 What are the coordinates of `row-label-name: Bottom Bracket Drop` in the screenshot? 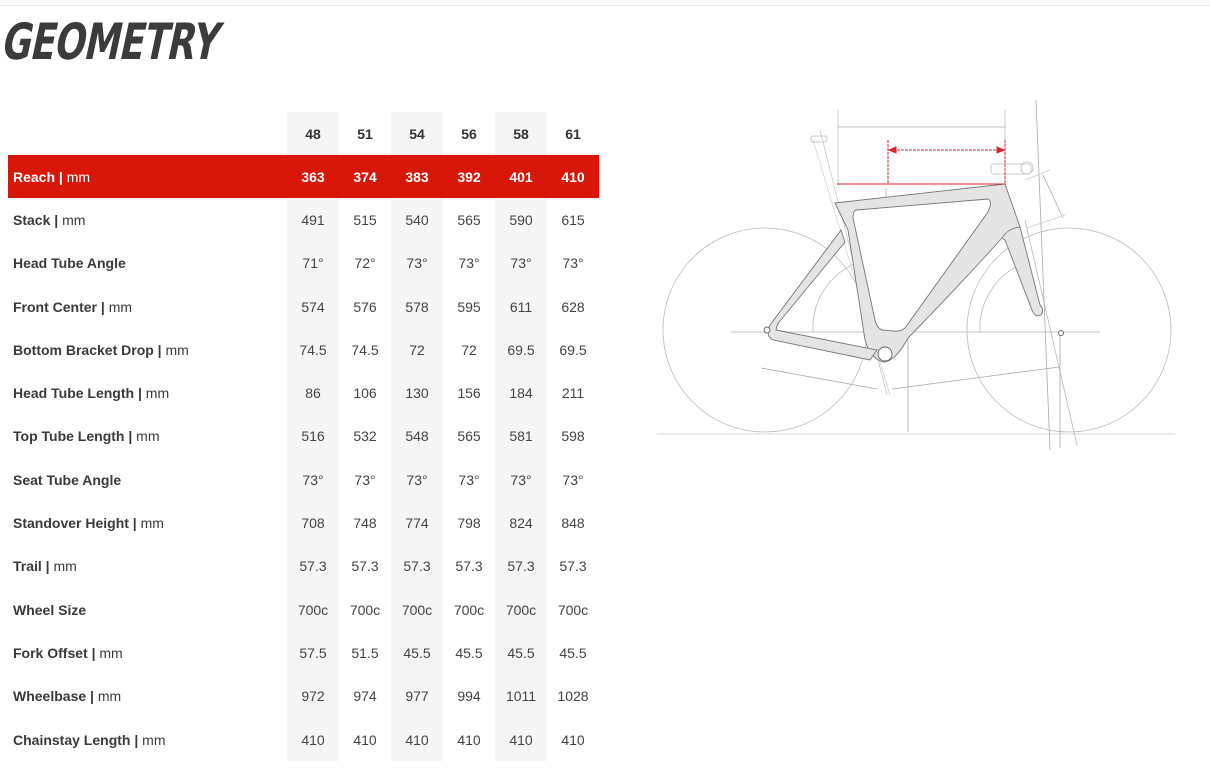 It's located at (83, 349).